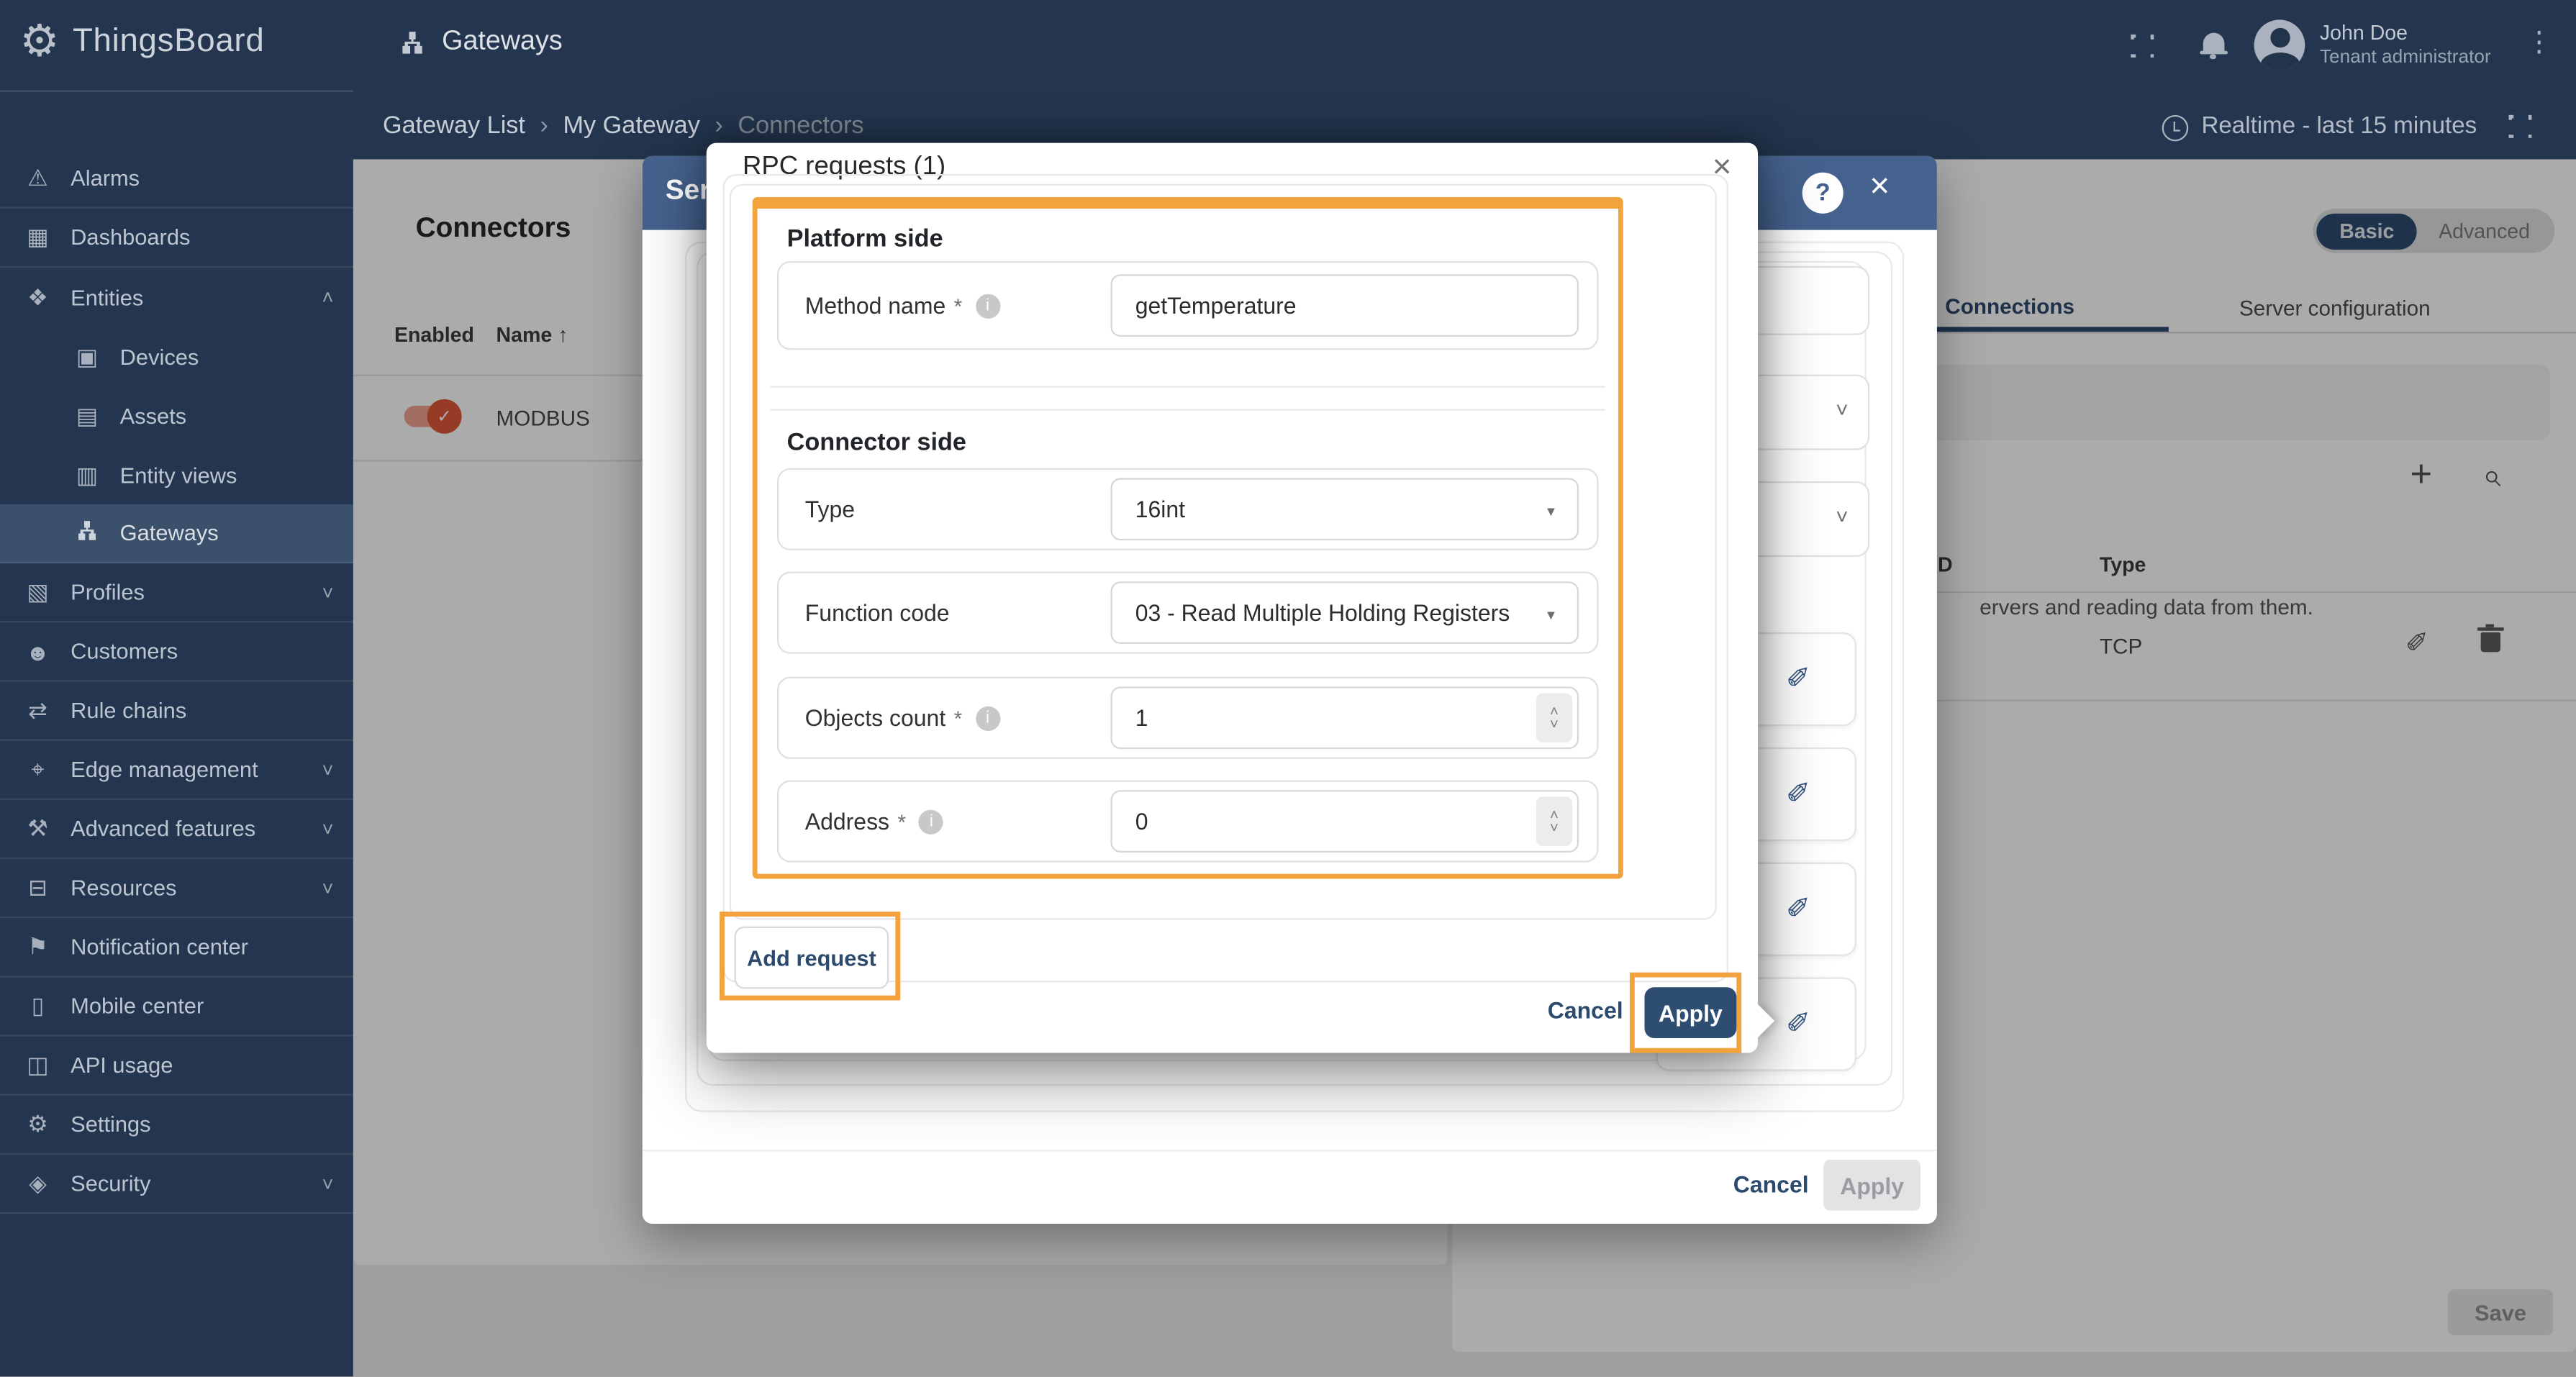  Describe the element at coordinates (176, 1066) in the screenshot. I see `sidebar-item-api-usage: ◫ API usage` at that location.